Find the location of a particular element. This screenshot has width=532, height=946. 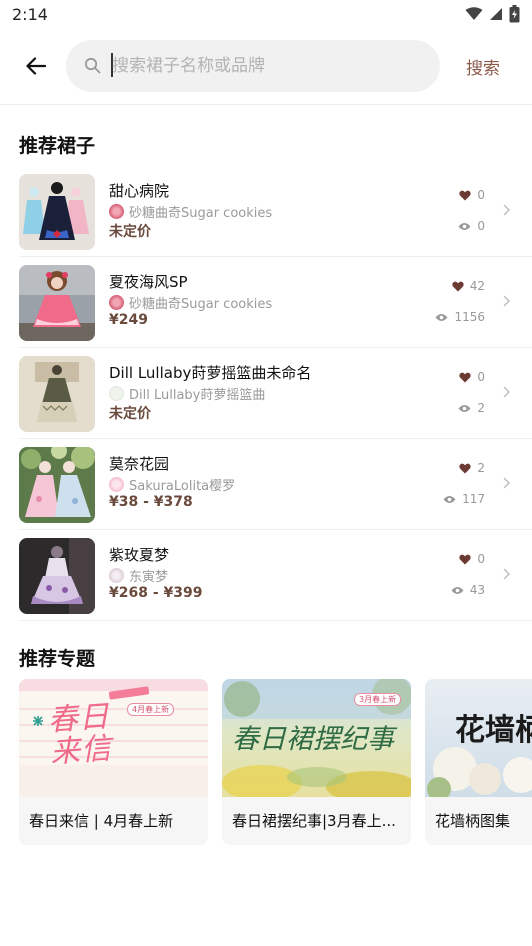

section-title-topics: 推荐专题 is located at coordinates (57, 659).